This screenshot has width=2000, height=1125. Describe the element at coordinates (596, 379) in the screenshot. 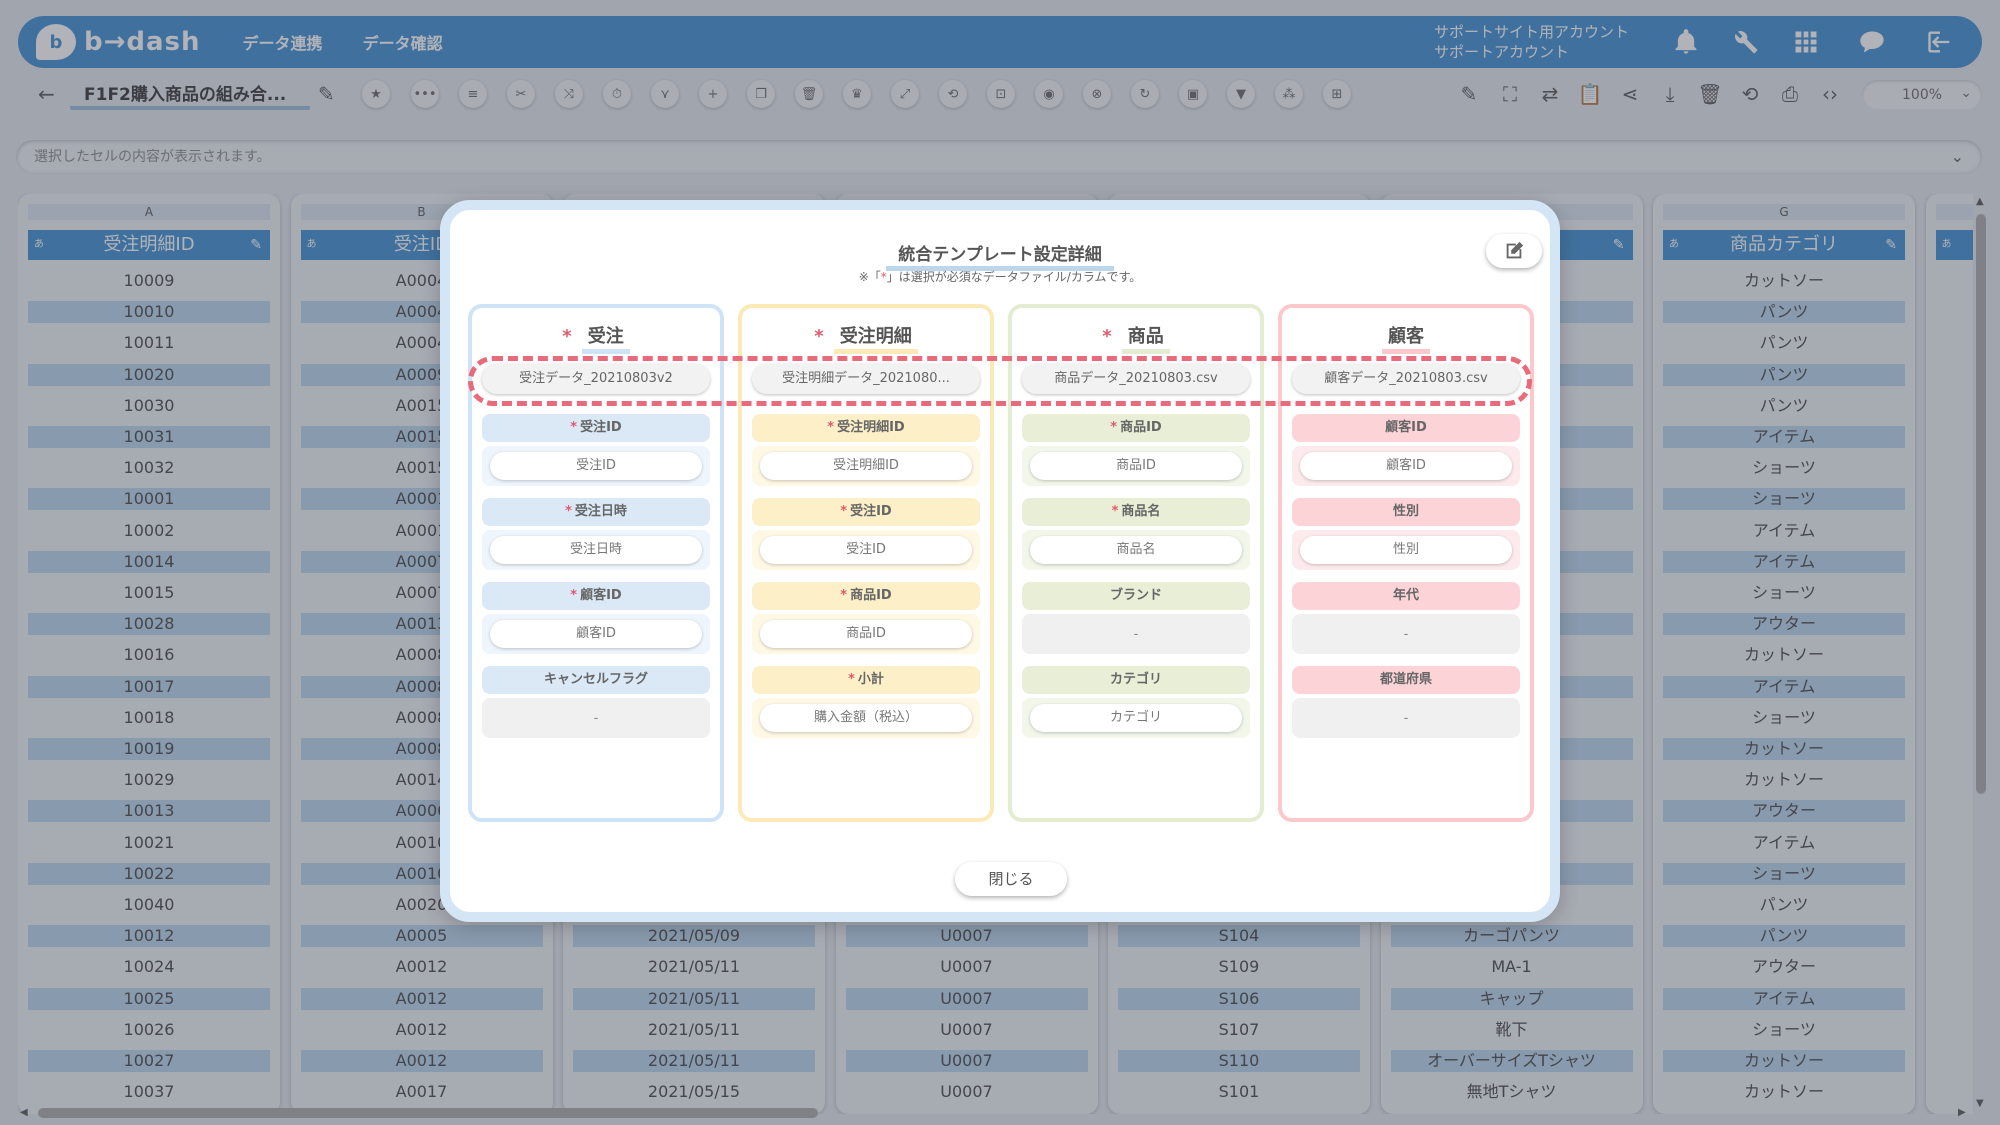

I see `data-file-select: 受注データ_20210803v2` at that location.